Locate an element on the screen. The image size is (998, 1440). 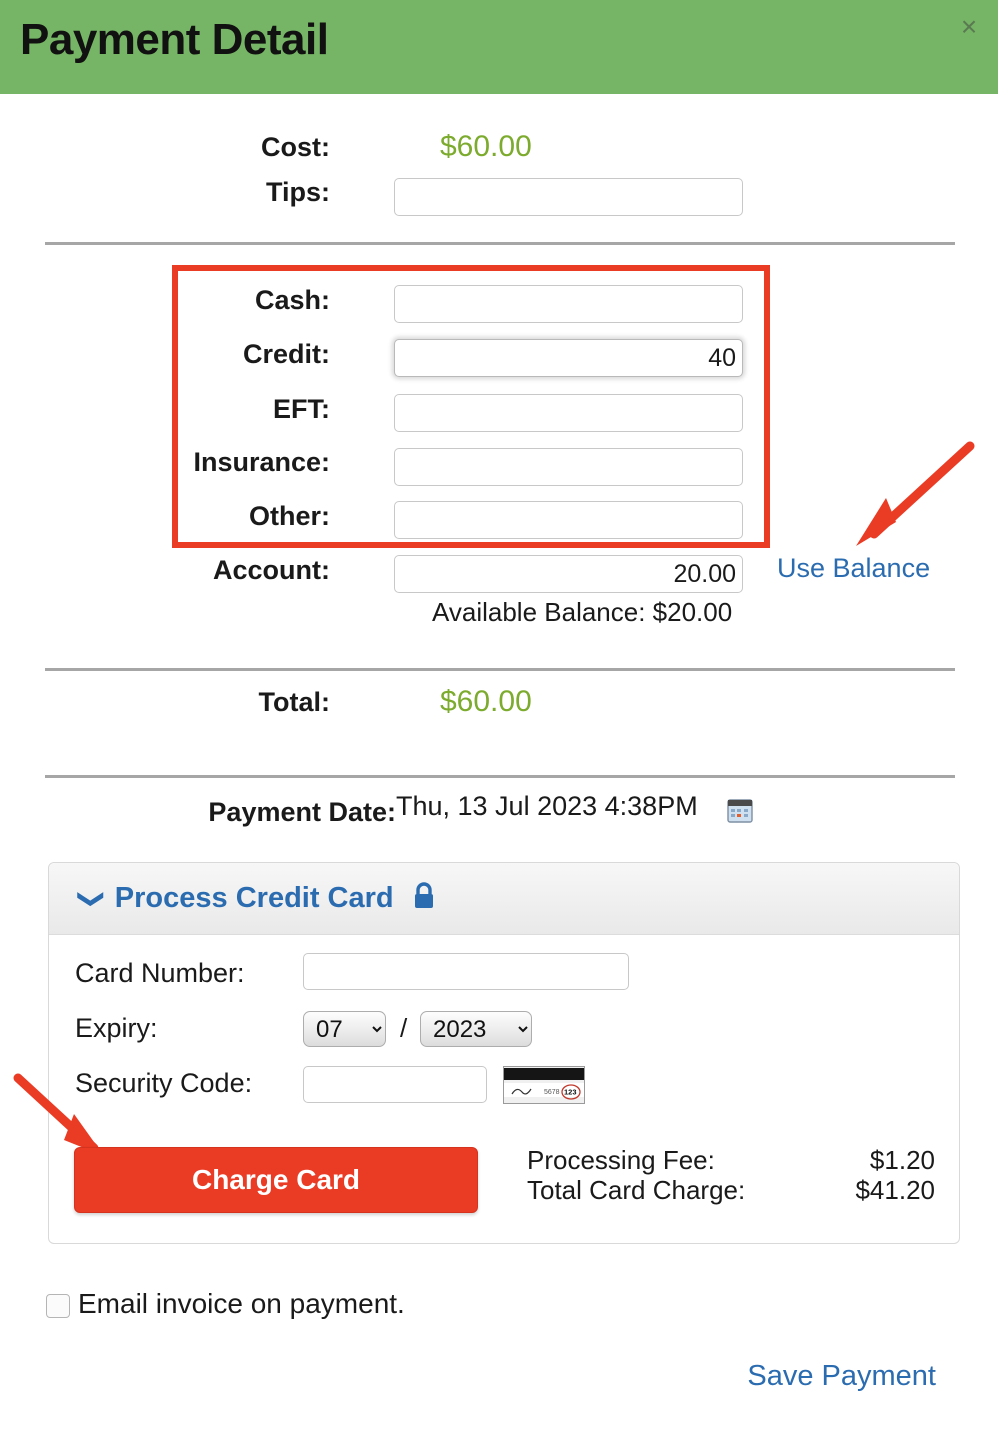
total-value: $60.00 is located at coordinates (486, 701).